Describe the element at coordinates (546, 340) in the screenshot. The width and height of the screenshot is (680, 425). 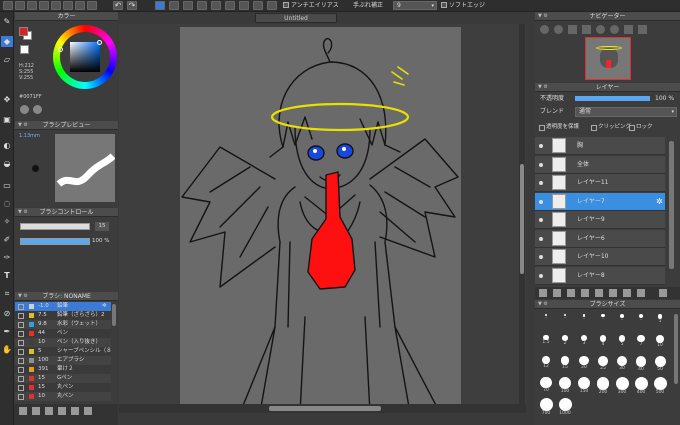
I see `brush-size-cell: 1.5` at that location.